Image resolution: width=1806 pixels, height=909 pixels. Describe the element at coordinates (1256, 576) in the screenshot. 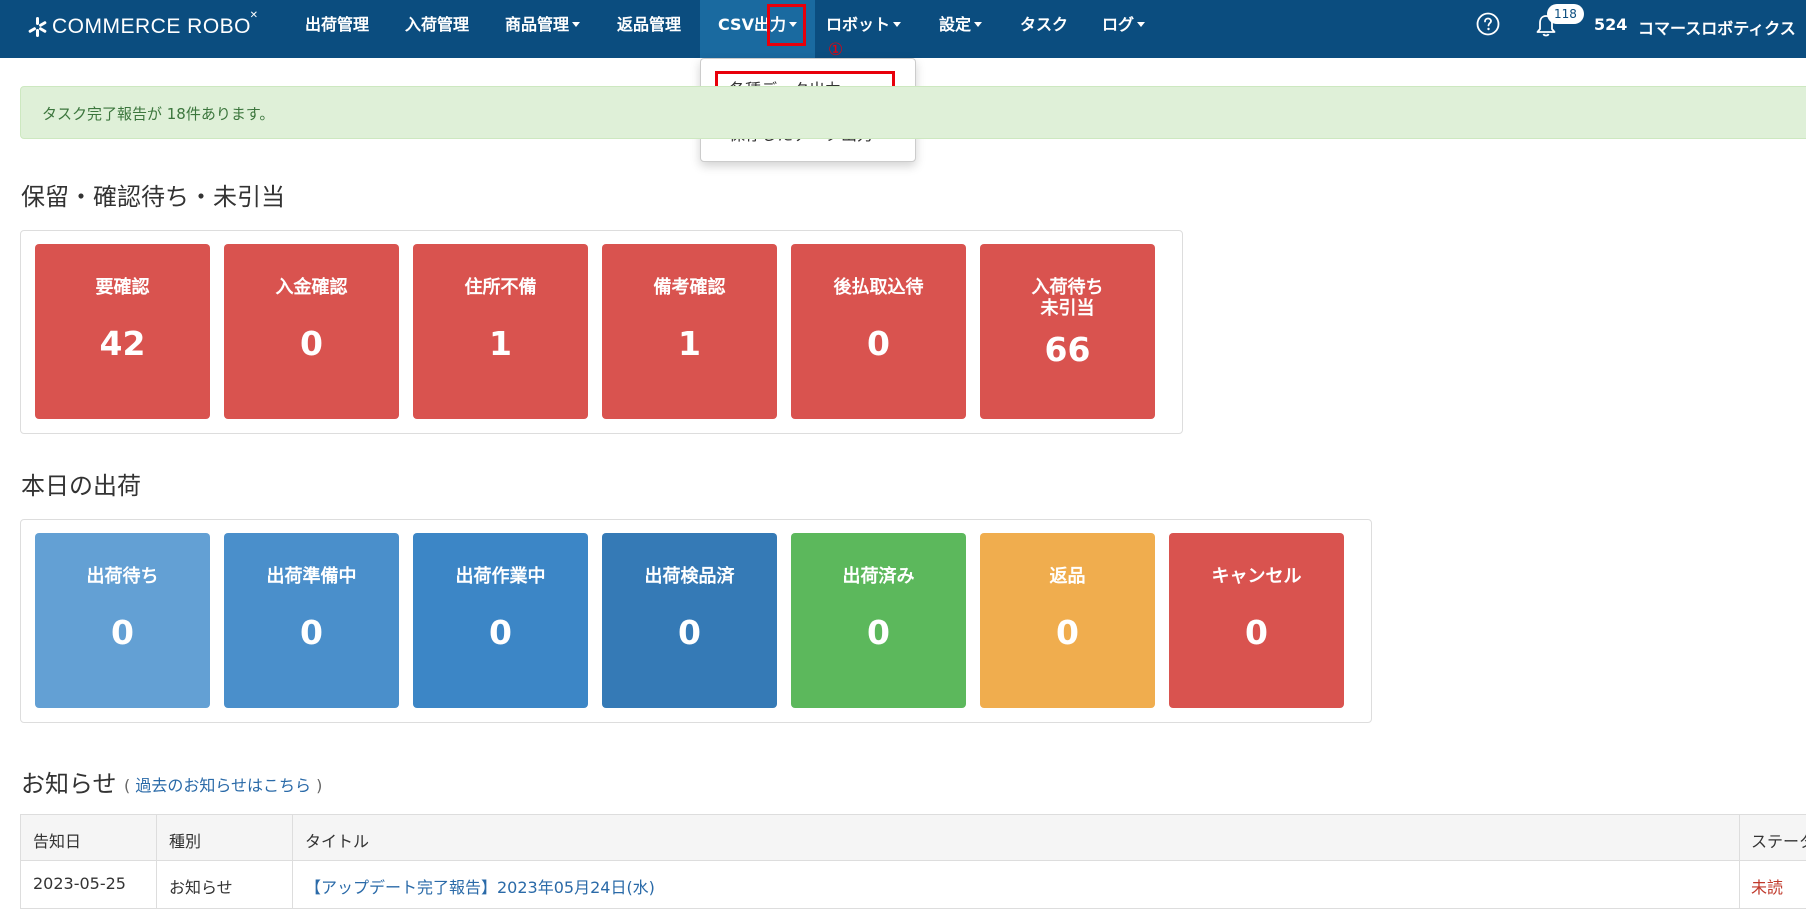

I see `tile-label: キャンセル` at that location.